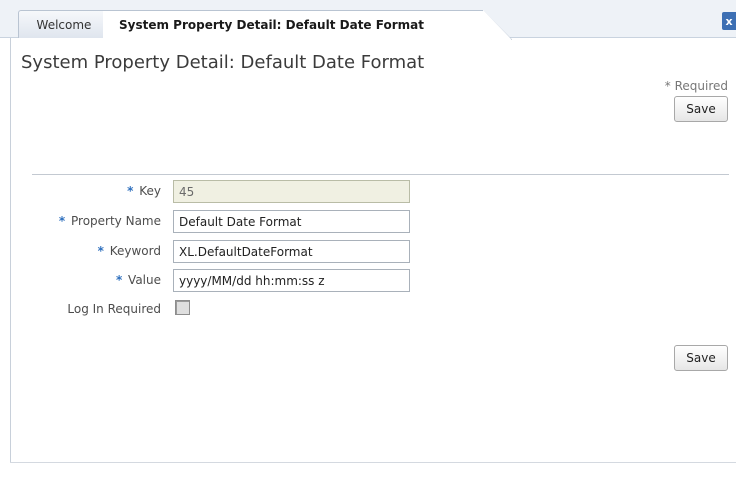  What do you see at coordinates (291, 280) in the screenshot?
I see `value-field` at bounding box center [291, 280].